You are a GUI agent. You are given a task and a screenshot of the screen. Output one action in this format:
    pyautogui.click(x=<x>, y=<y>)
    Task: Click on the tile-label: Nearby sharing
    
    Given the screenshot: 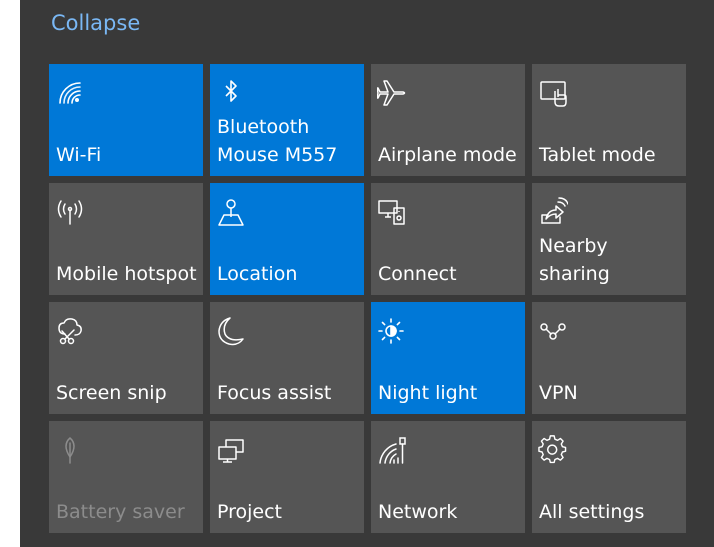 What is the action you would take?
    pyautogui.click(x=574, y=260)
    